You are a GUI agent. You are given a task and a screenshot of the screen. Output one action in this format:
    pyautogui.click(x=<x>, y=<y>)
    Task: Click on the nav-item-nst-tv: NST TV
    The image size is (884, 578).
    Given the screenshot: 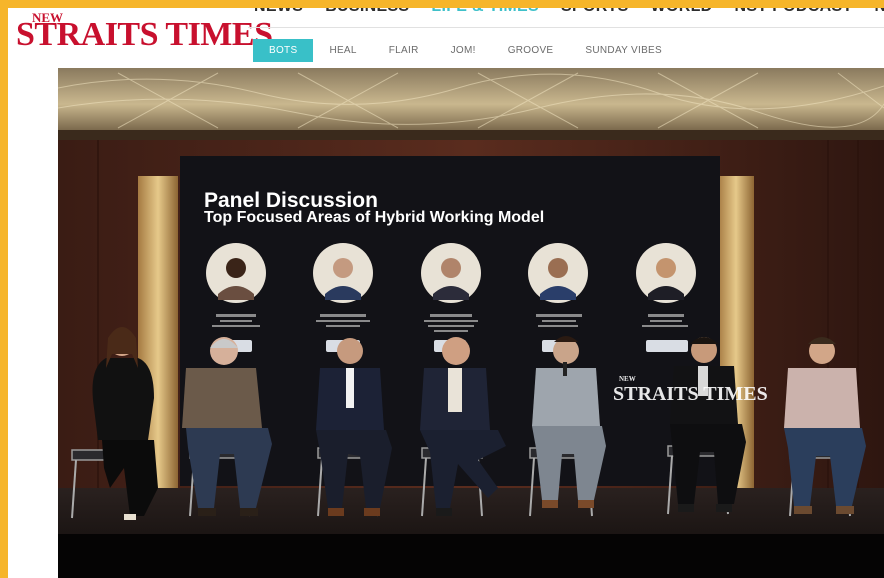 What is the action you would take?
    pyautogui.click(x=879, y=14)
    